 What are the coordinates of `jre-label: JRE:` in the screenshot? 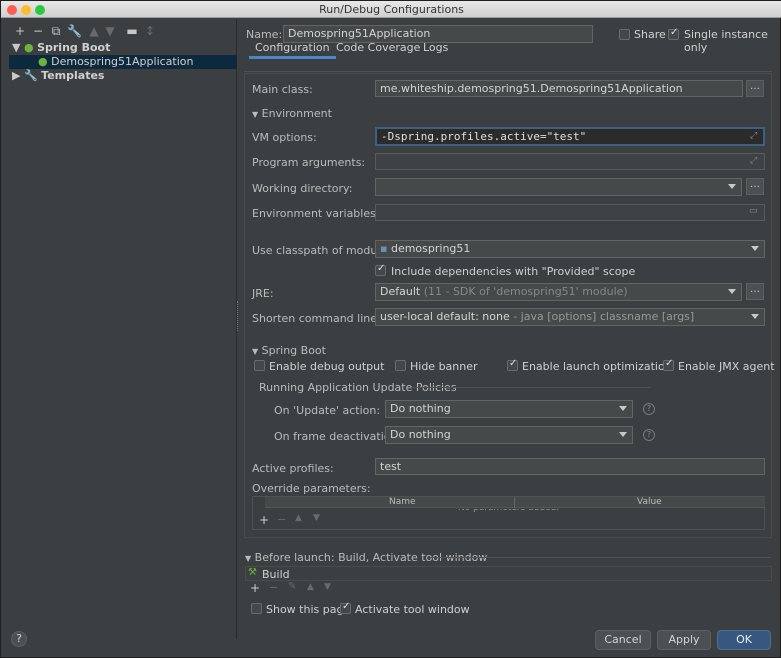 It's located at (263, 293).